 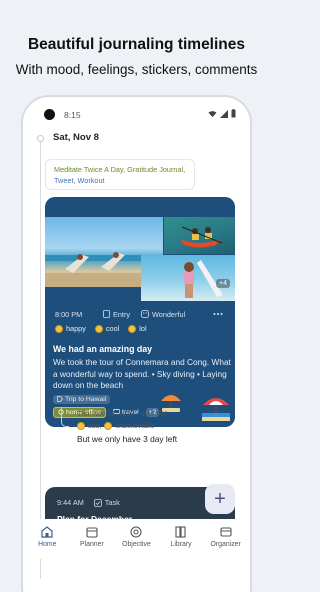 I want to click on photo-surfer, so click(x=188, y=278).